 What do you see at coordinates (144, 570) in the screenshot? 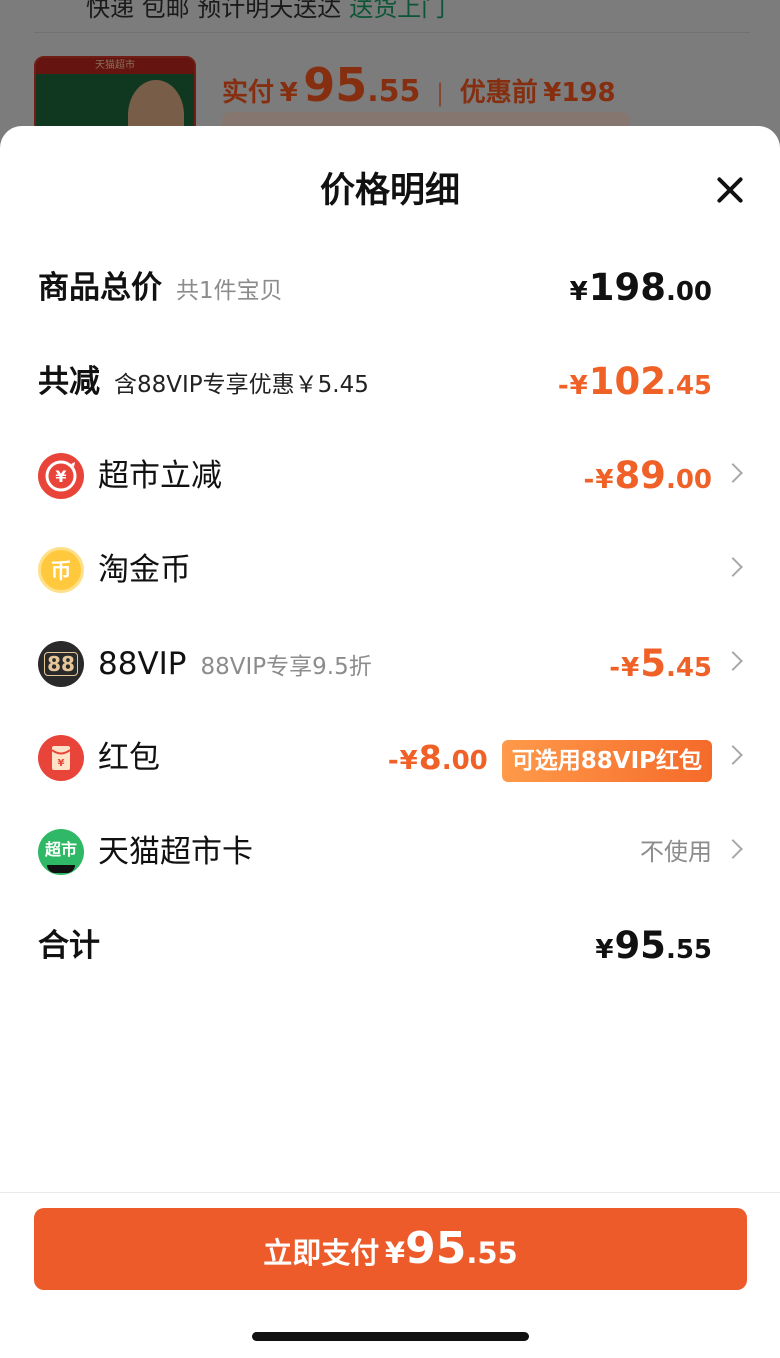
I see `coins-label: 淘金币` at bounding box center [144, 570].